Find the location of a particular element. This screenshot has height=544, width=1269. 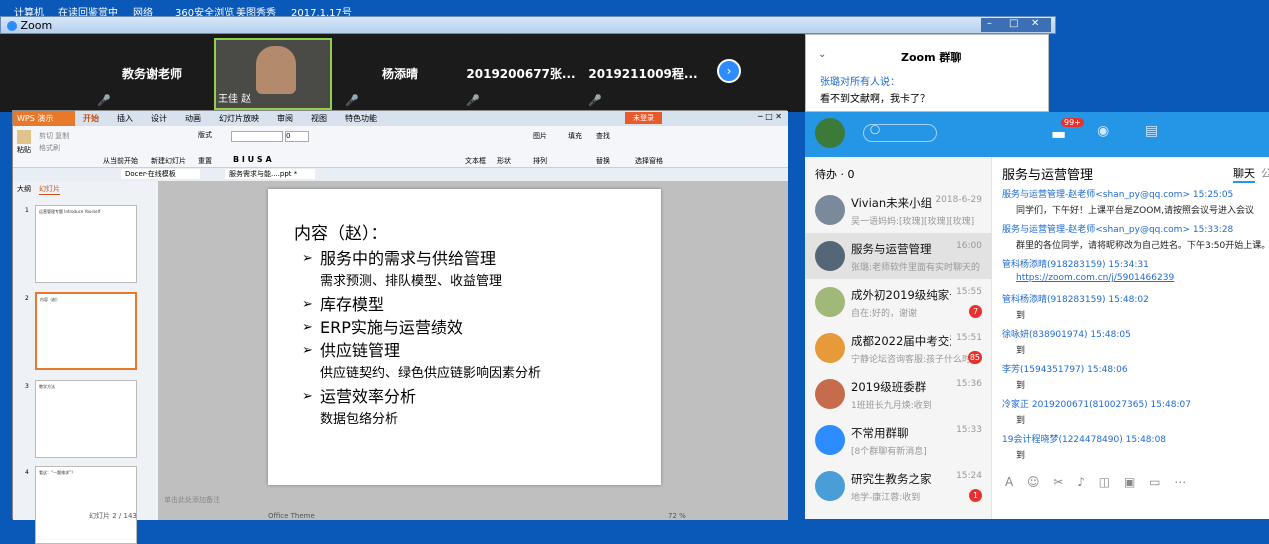

search-input: ◯ is located at coordinates (900, 133).